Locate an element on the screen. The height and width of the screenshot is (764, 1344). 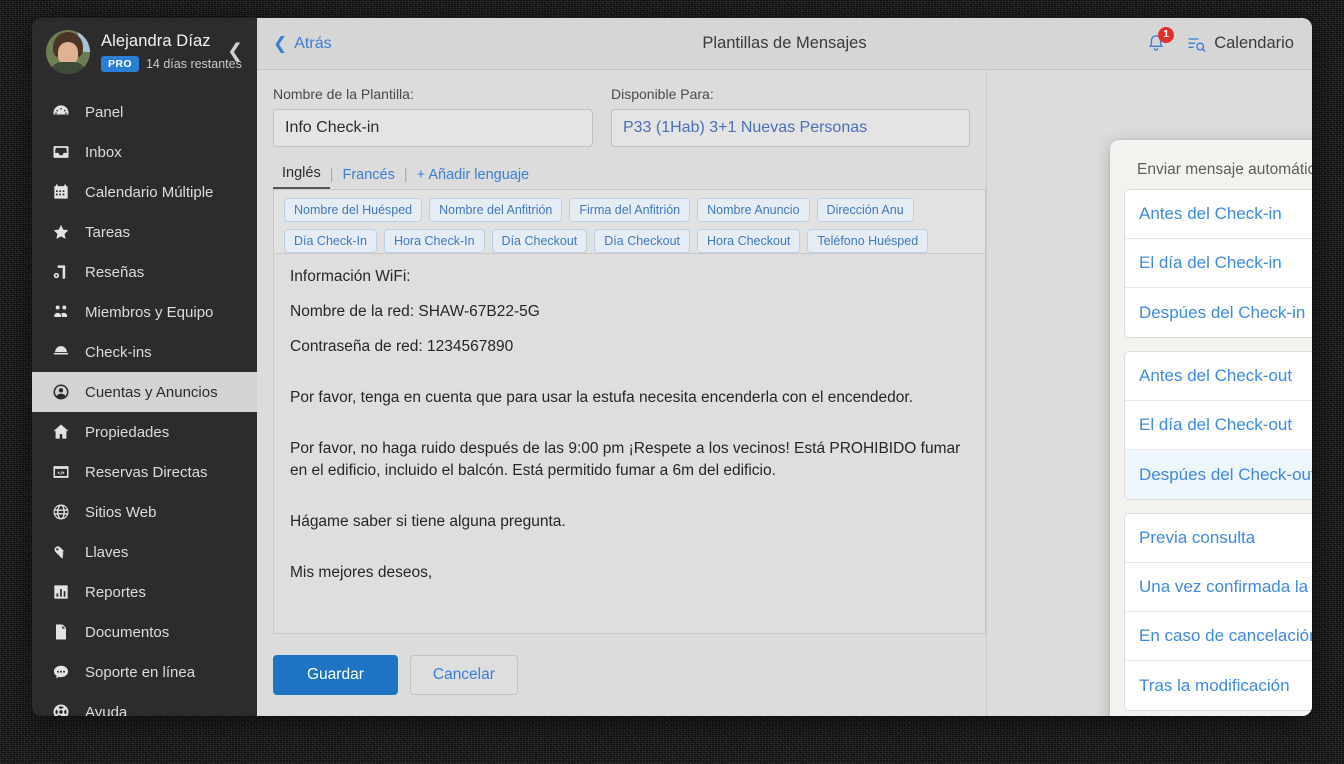
key-icon is located at coordinates (61, 552).